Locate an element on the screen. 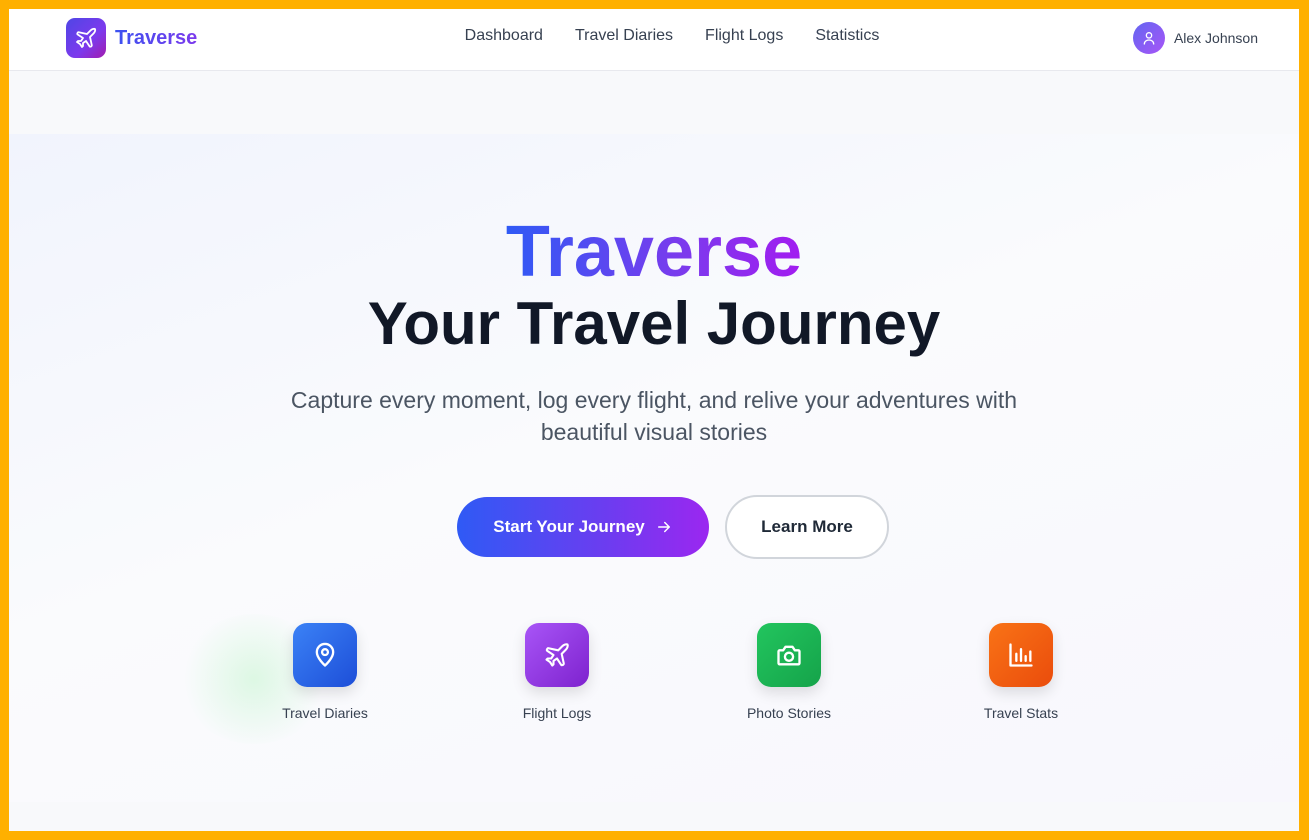 This screenshot has width=1309, height=840. nav-travel-diaries: Travel Diaries is located at coordinates (624, 36).